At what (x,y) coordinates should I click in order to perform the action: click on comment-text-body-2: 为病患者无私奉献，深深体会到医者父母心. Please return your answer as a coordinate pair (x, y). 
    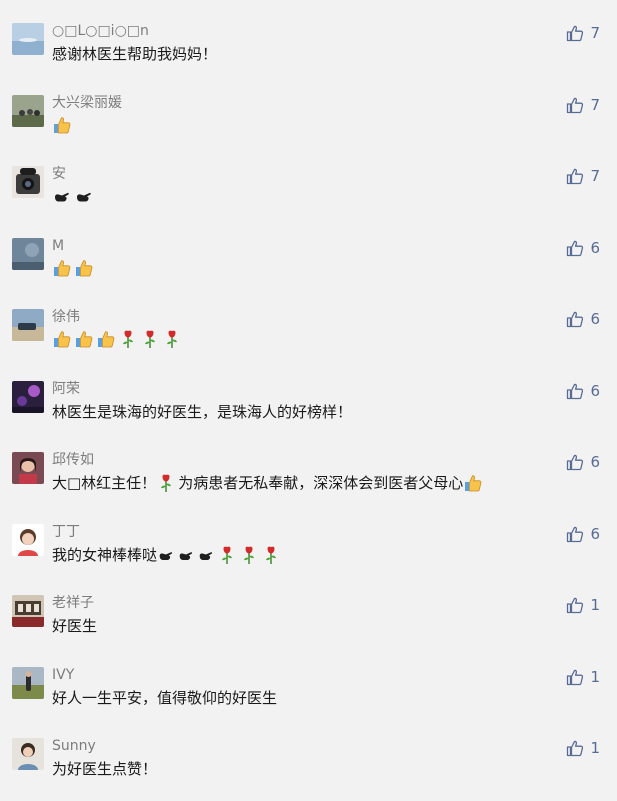
    Looking at the image, I should click on (321, 483).